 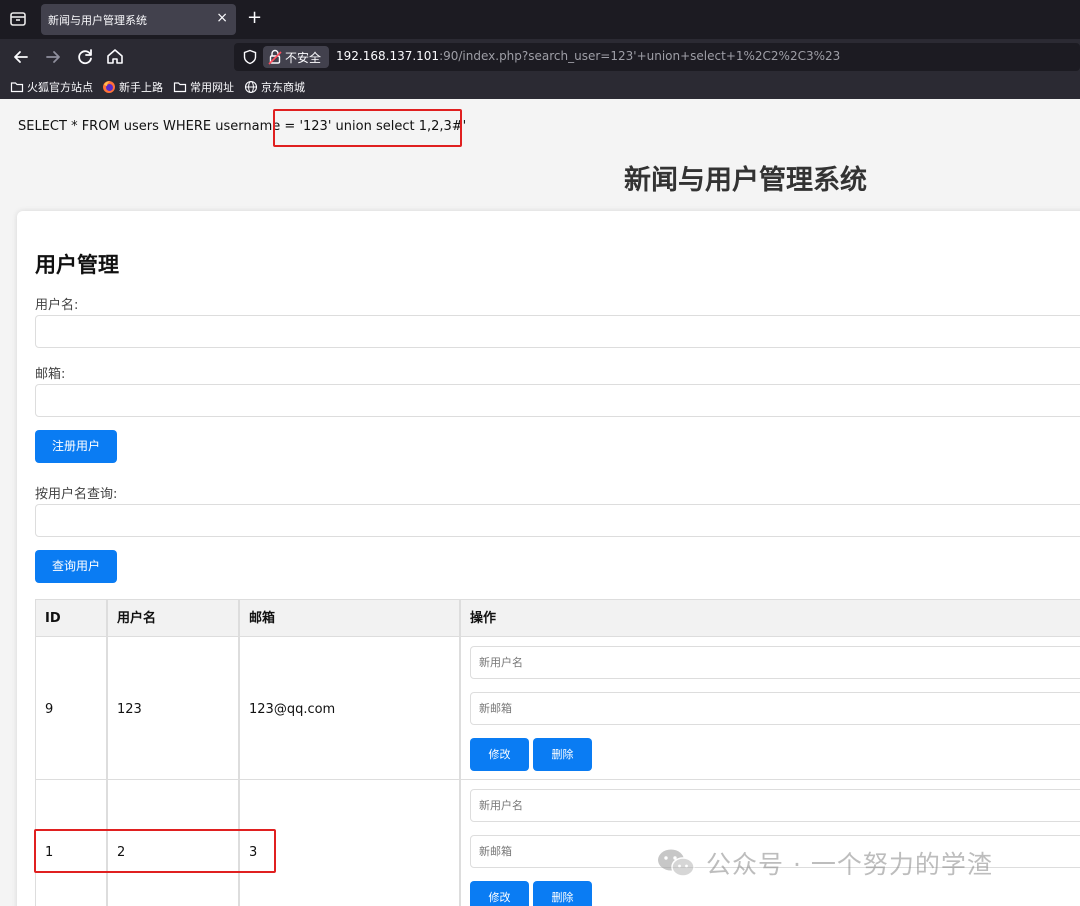 What do you see at coordinates (283, 87) in the screenshot?
I see `bookmark-label: 京东商城` at bounding box center [283, 87].